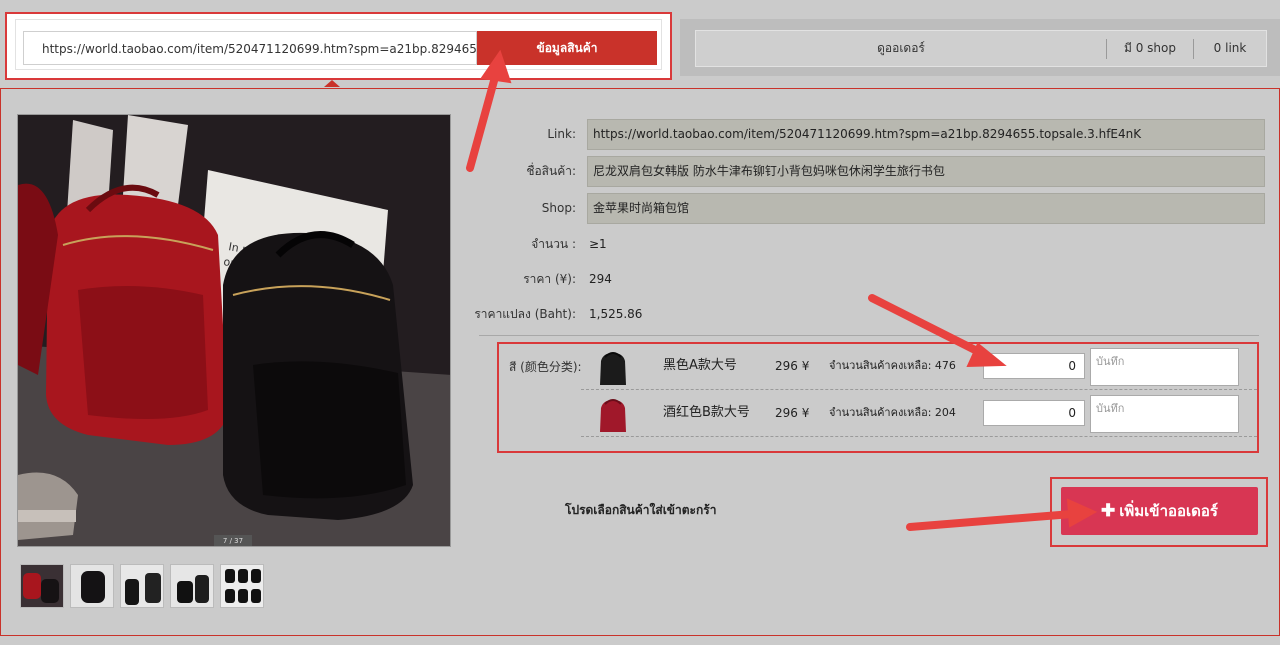 This screenshot has height=645, width=1280. I want to click on price-baht-value: 1,525.86, so click(616, 314).